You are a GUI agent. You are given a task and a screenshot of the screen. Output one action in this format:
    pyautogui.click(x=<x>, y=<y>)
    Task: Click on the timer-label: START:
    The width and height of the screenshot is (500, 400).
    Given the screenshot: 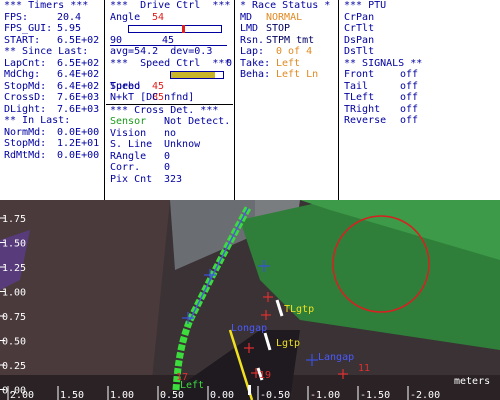 What is the action you would take?
    pyautogui.click(x=22, y=40)
    